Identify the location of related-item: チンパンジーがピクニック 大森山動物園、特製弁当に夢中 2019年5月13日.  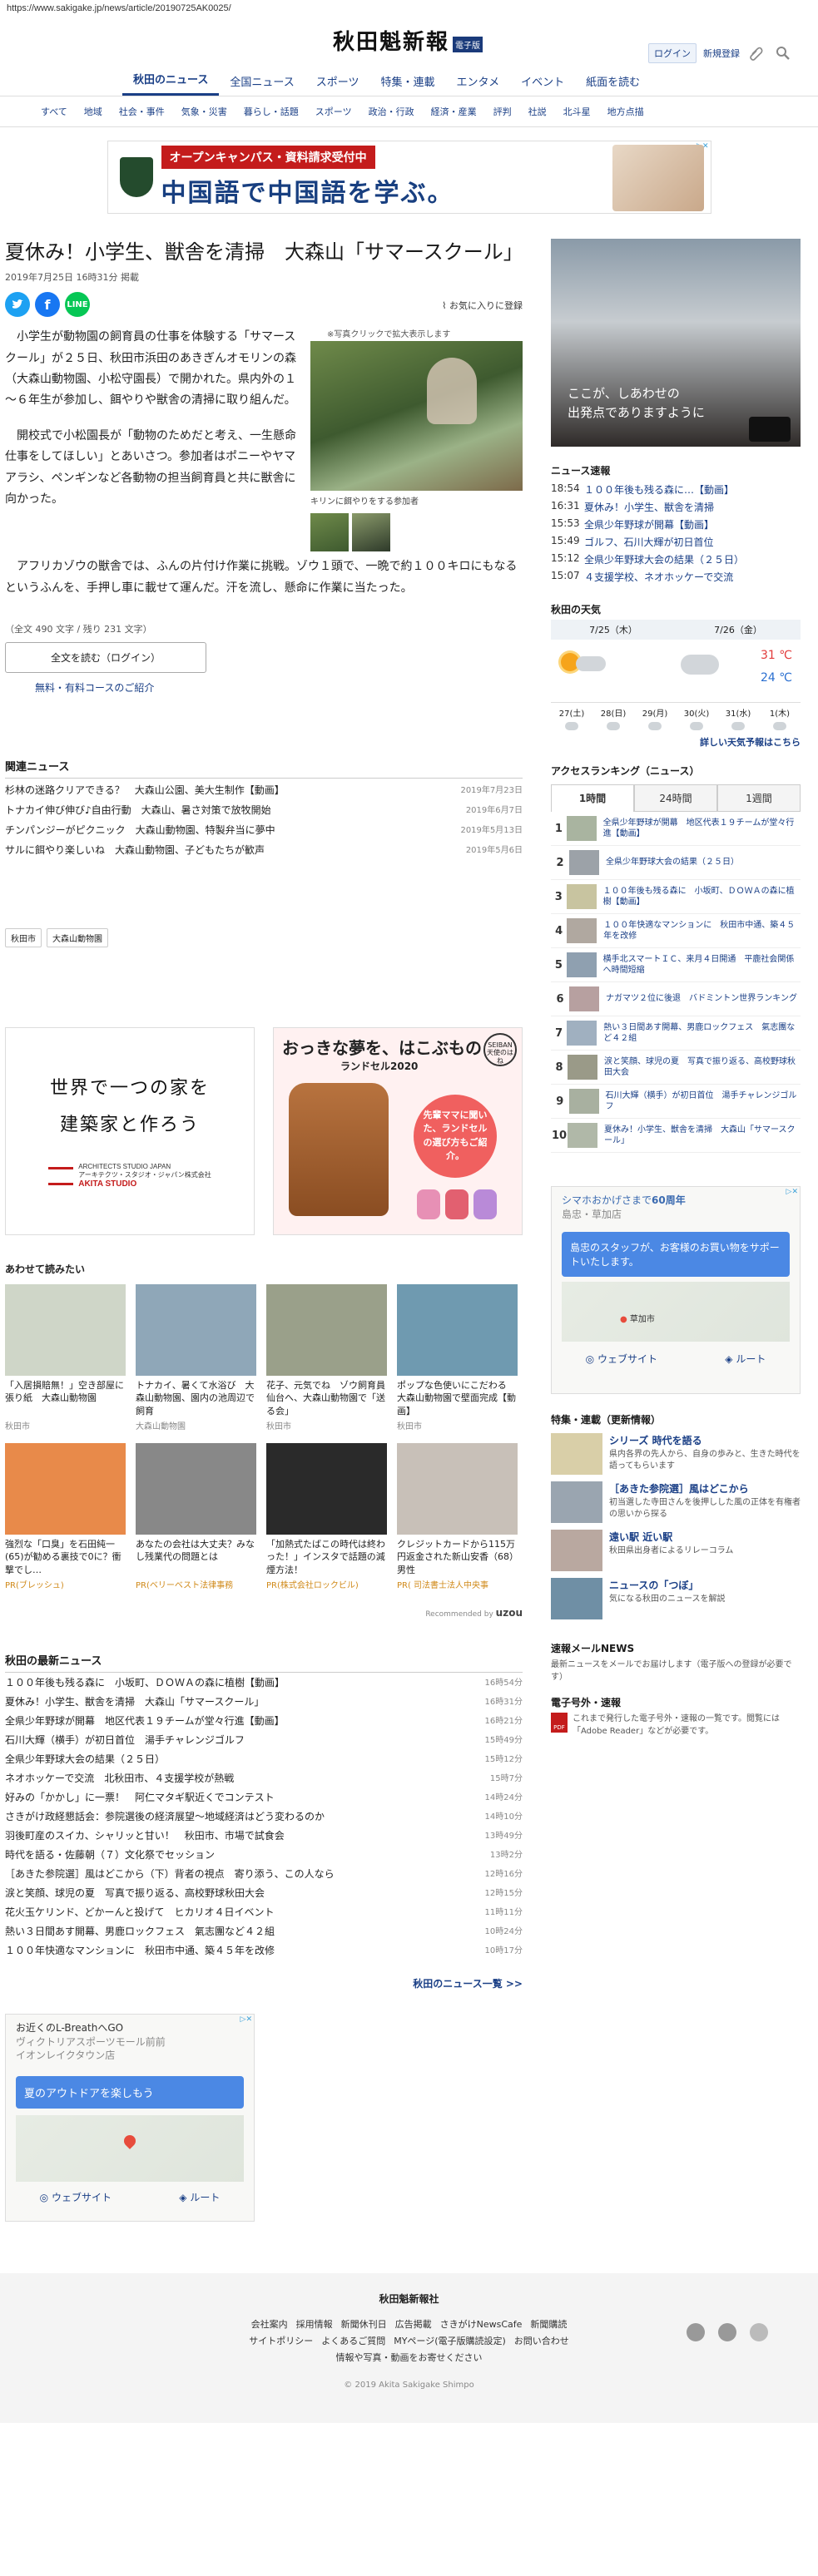
(264, 828).